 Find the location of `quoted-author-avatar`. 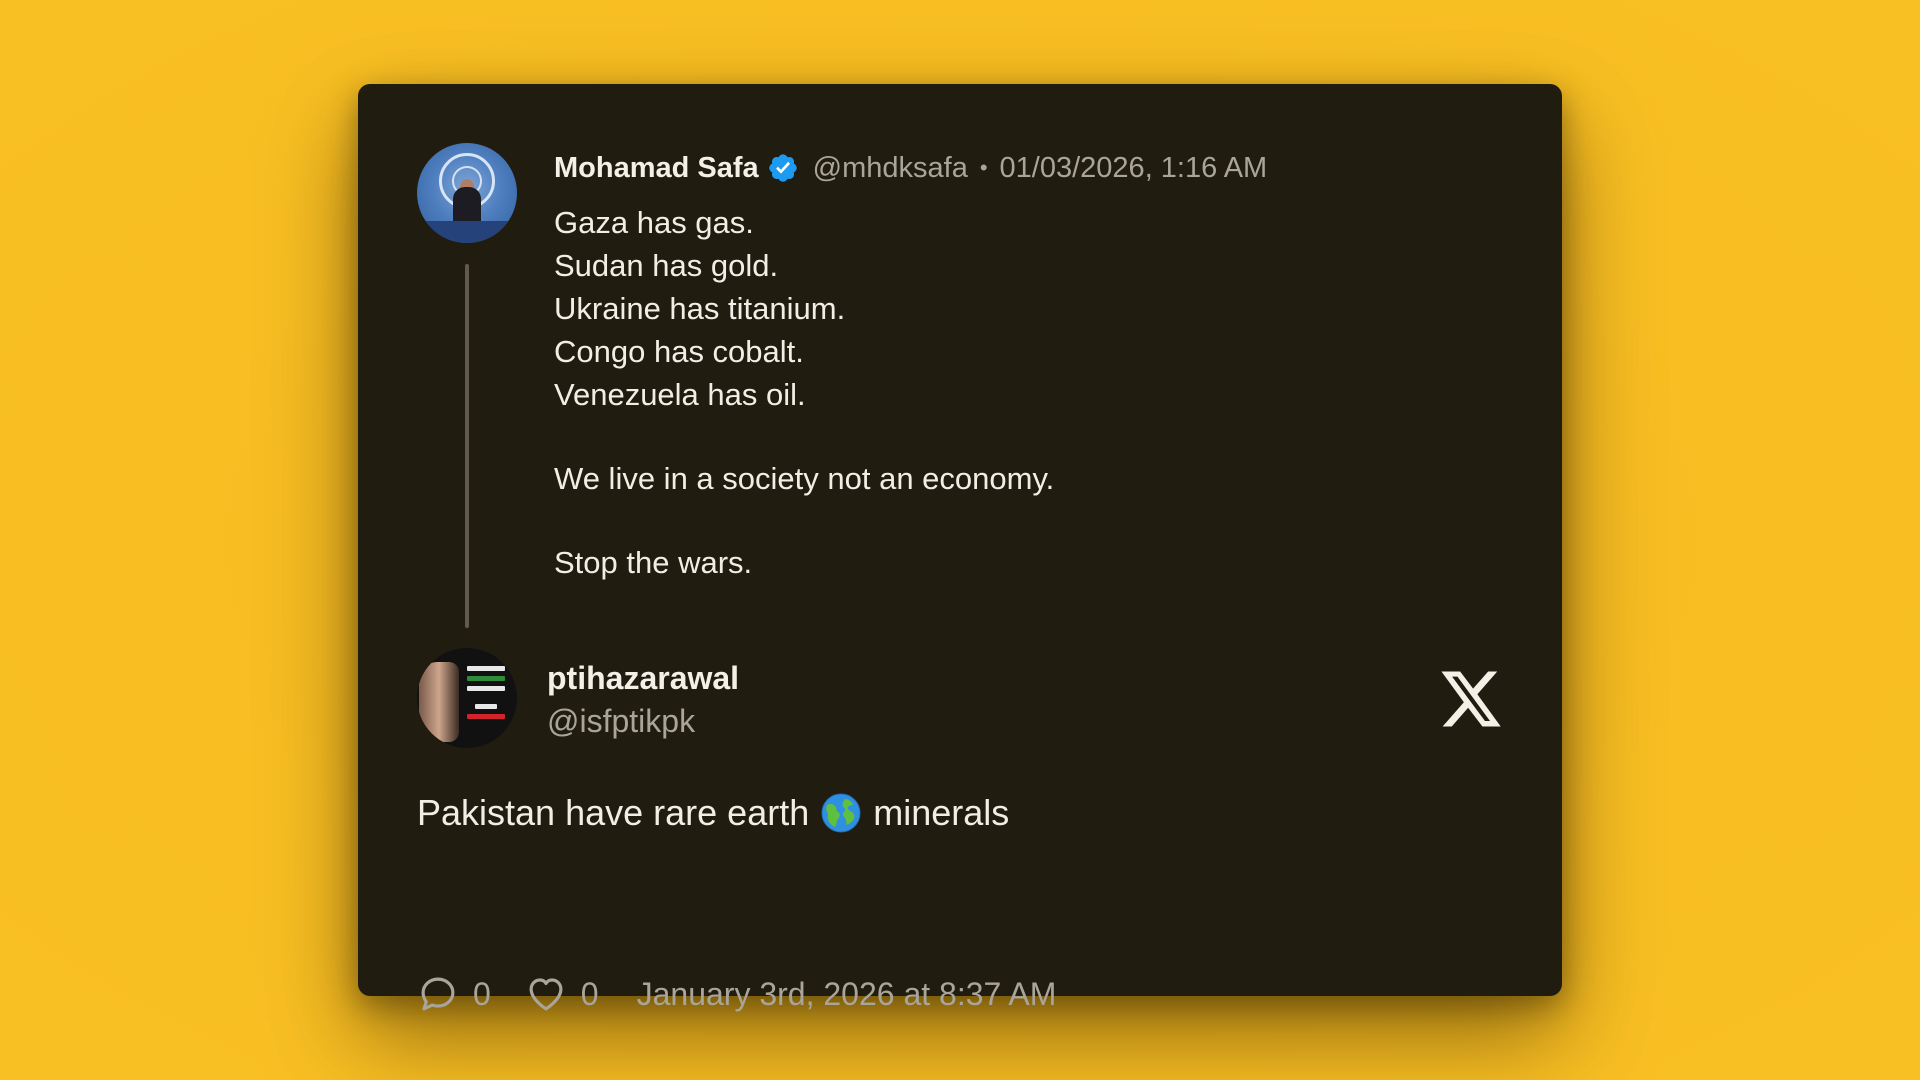

quoted-author-avatar is located at coordinates (467, 193).